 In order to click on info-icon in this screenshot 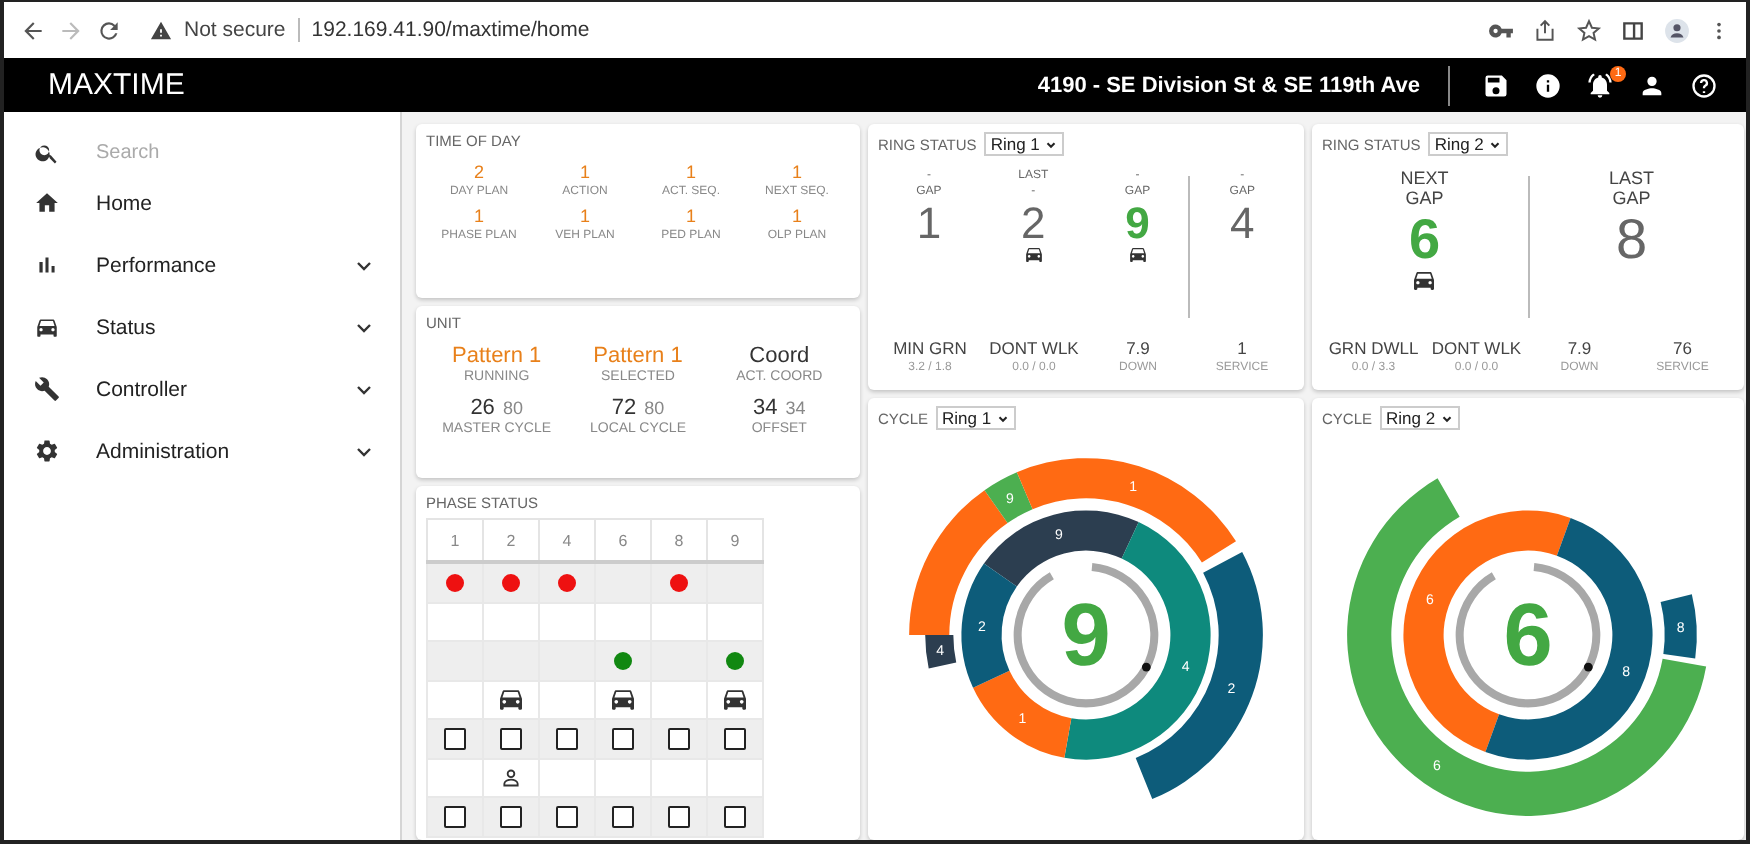, I will do `click(1548, 85)`.